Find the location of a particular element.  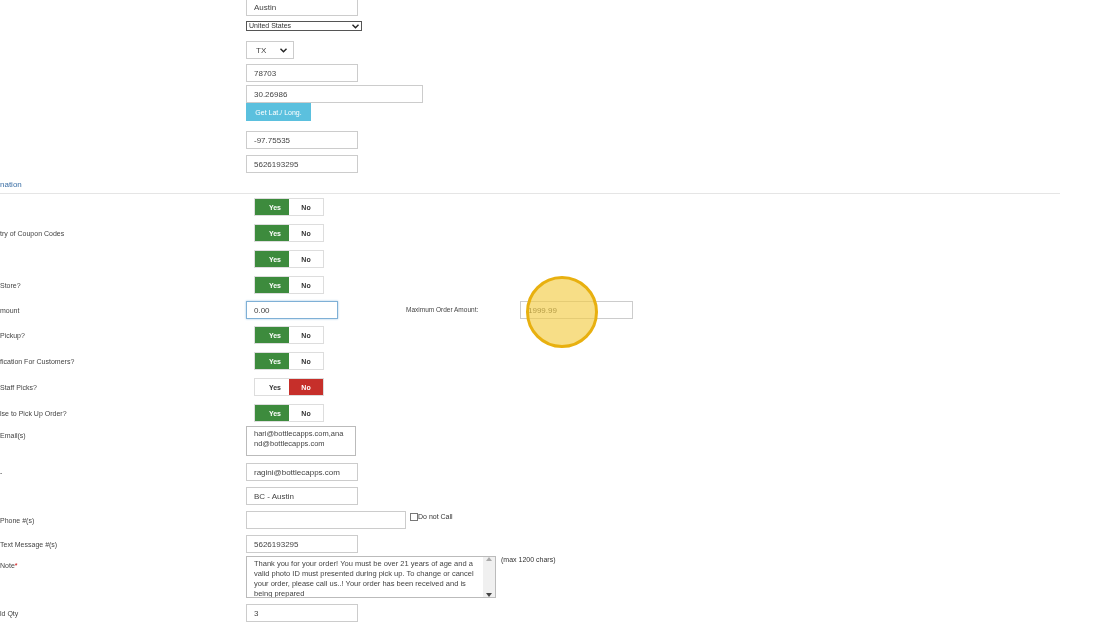

text-field: BC - Austin is located at coordinates (302, 496).